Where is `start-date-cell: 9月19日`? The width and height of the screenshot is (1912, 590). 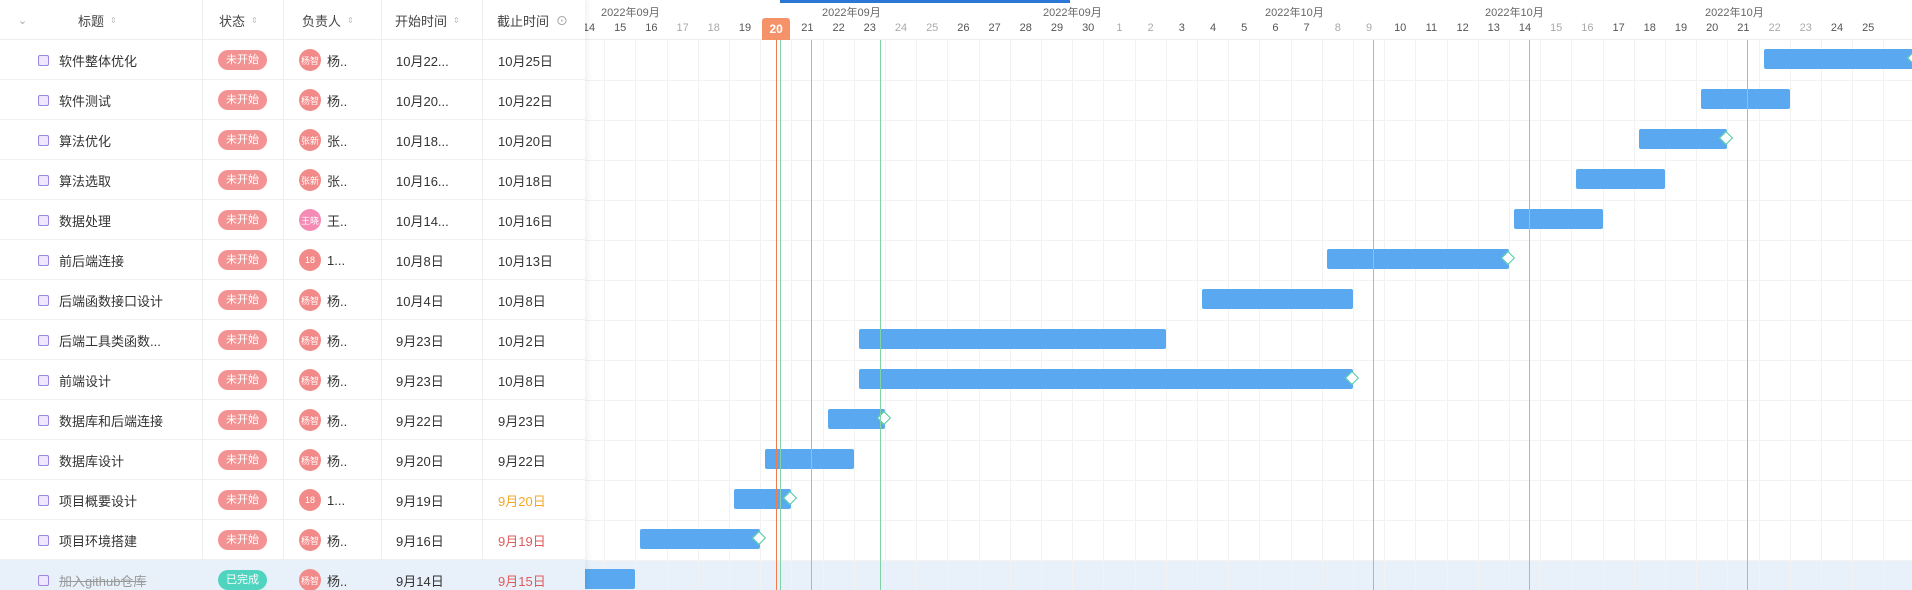 start-date-cell: 9月19日 is located at coordinates (437, 500).